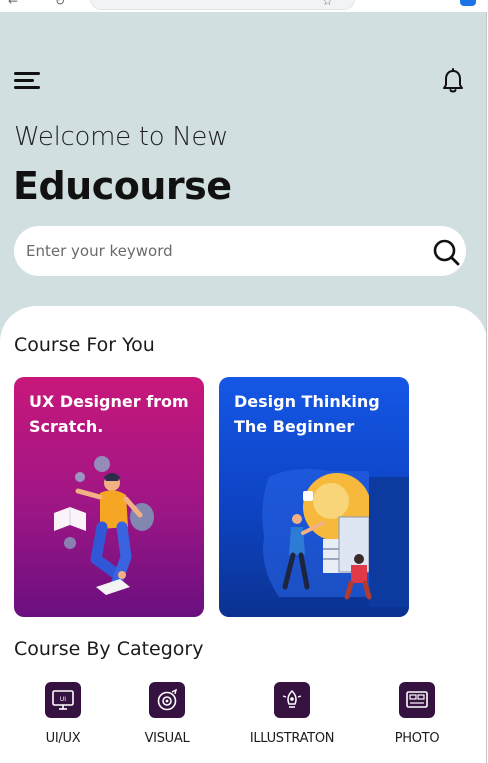  I want to click on welcome-heading: Welcome to New, so click(121, 137).